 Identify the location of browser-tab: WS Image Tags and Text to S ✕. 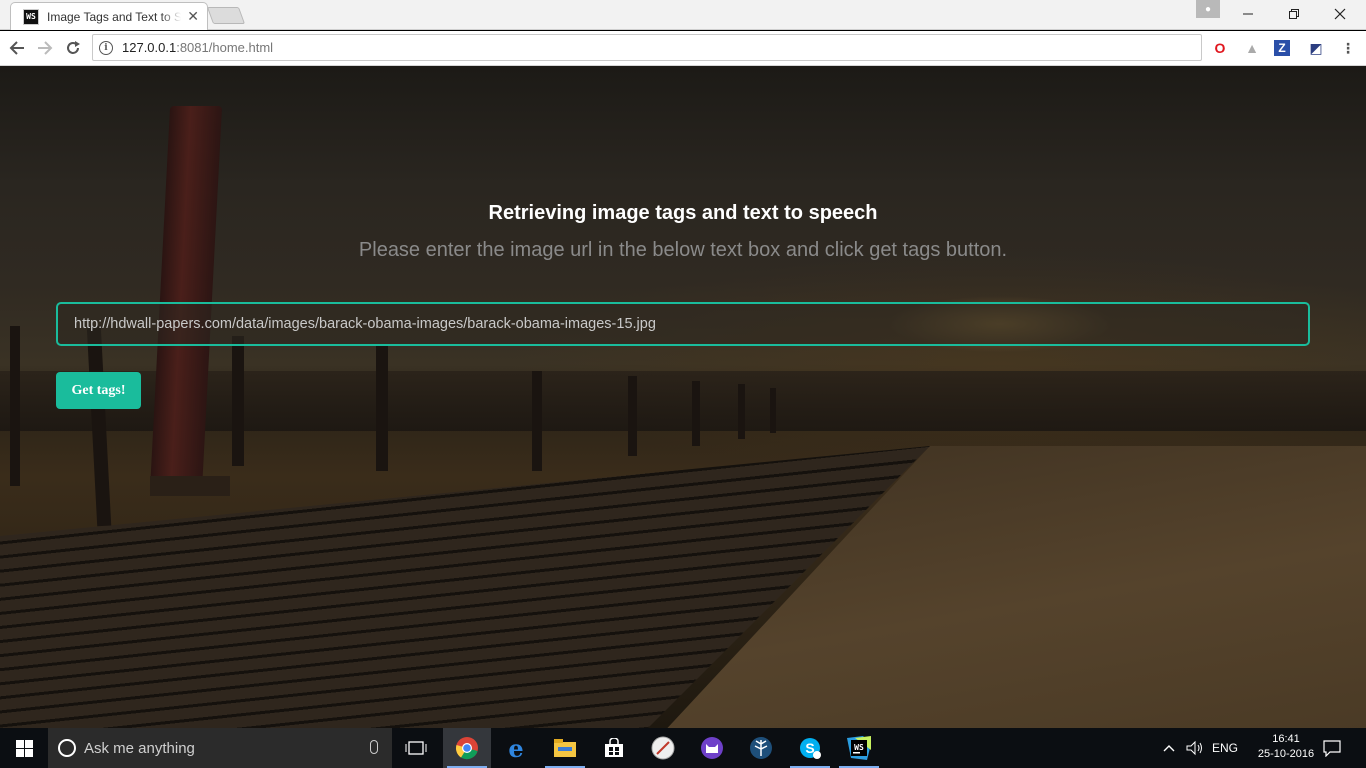
(109, 16).